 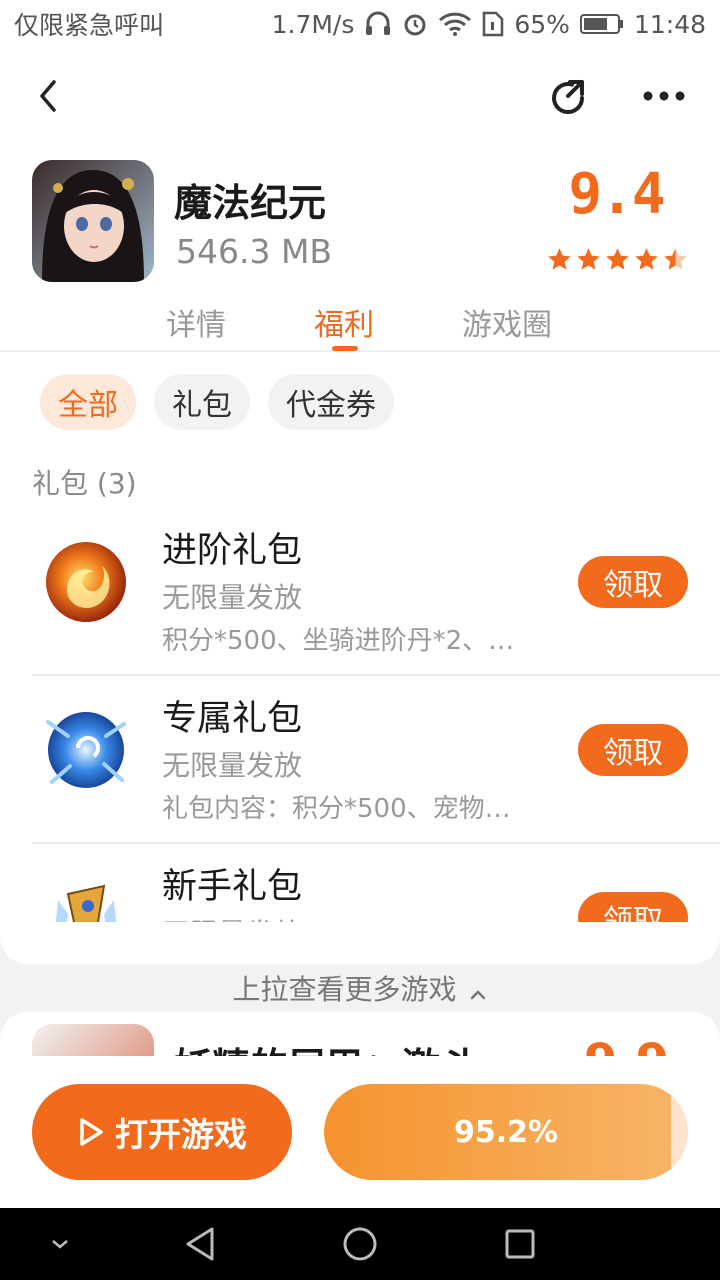 I want to click on rating-stars, so click(x=617, y=259).